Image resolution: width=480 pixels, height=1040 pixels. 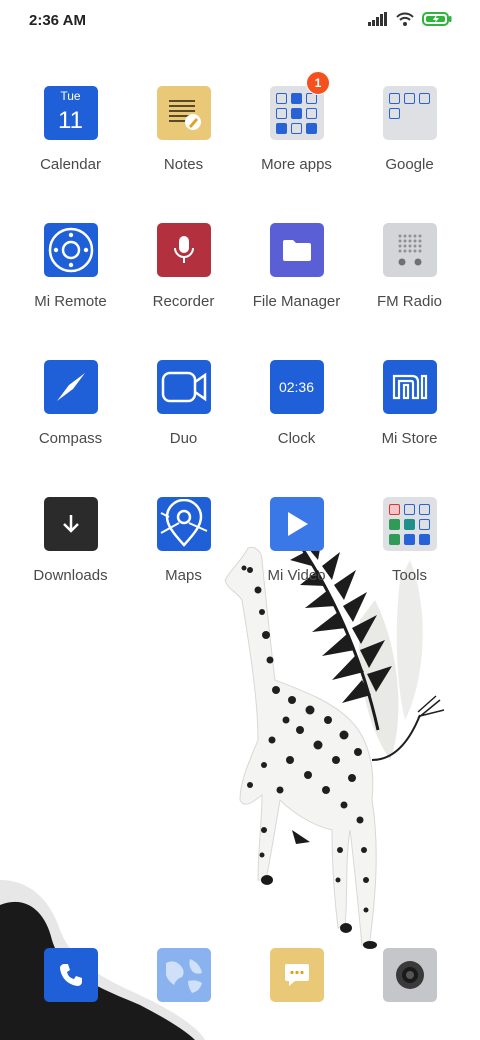 I want to click on notification-badge: 1, so click(x=318, y=83).